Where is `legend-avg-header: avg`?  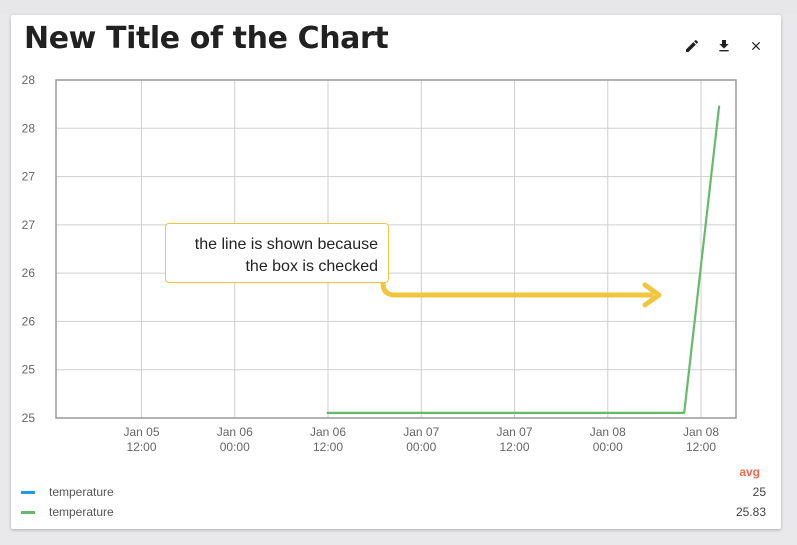 legend-avg-header: avg is located at coordinates (749, 472).